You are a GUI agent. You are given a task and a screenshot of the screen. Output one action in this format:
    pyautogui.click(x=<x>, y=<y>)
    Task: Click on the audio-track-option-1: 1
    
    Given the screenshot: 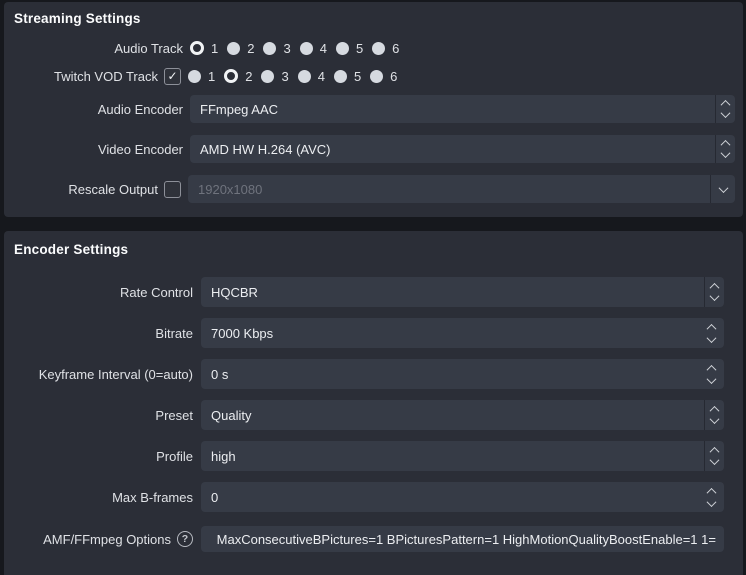 What is the action you would take?
    pyautogui.click(x=204, y=48)
    